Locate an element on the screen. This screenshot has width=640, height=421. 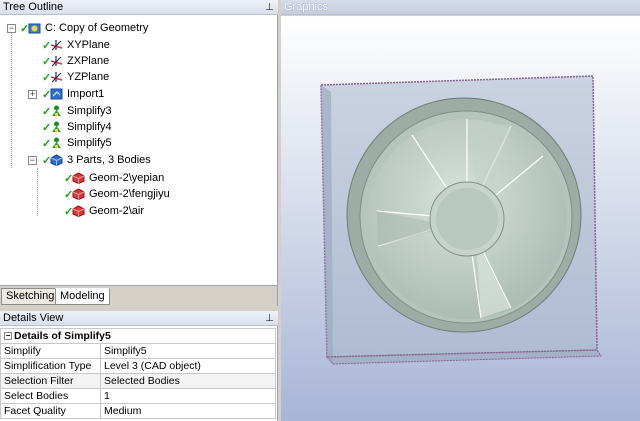
expand-icon: + is located at coordinates (32, 94).